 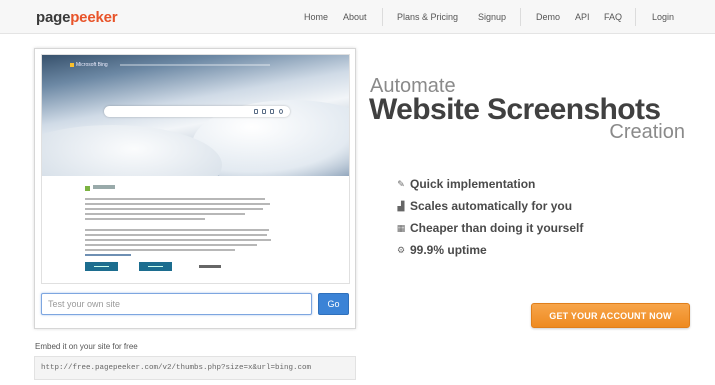 What do you see at coordinates (256, 111) in the screenshot?
I see `mic-icon` at bounding box center [256, 111].